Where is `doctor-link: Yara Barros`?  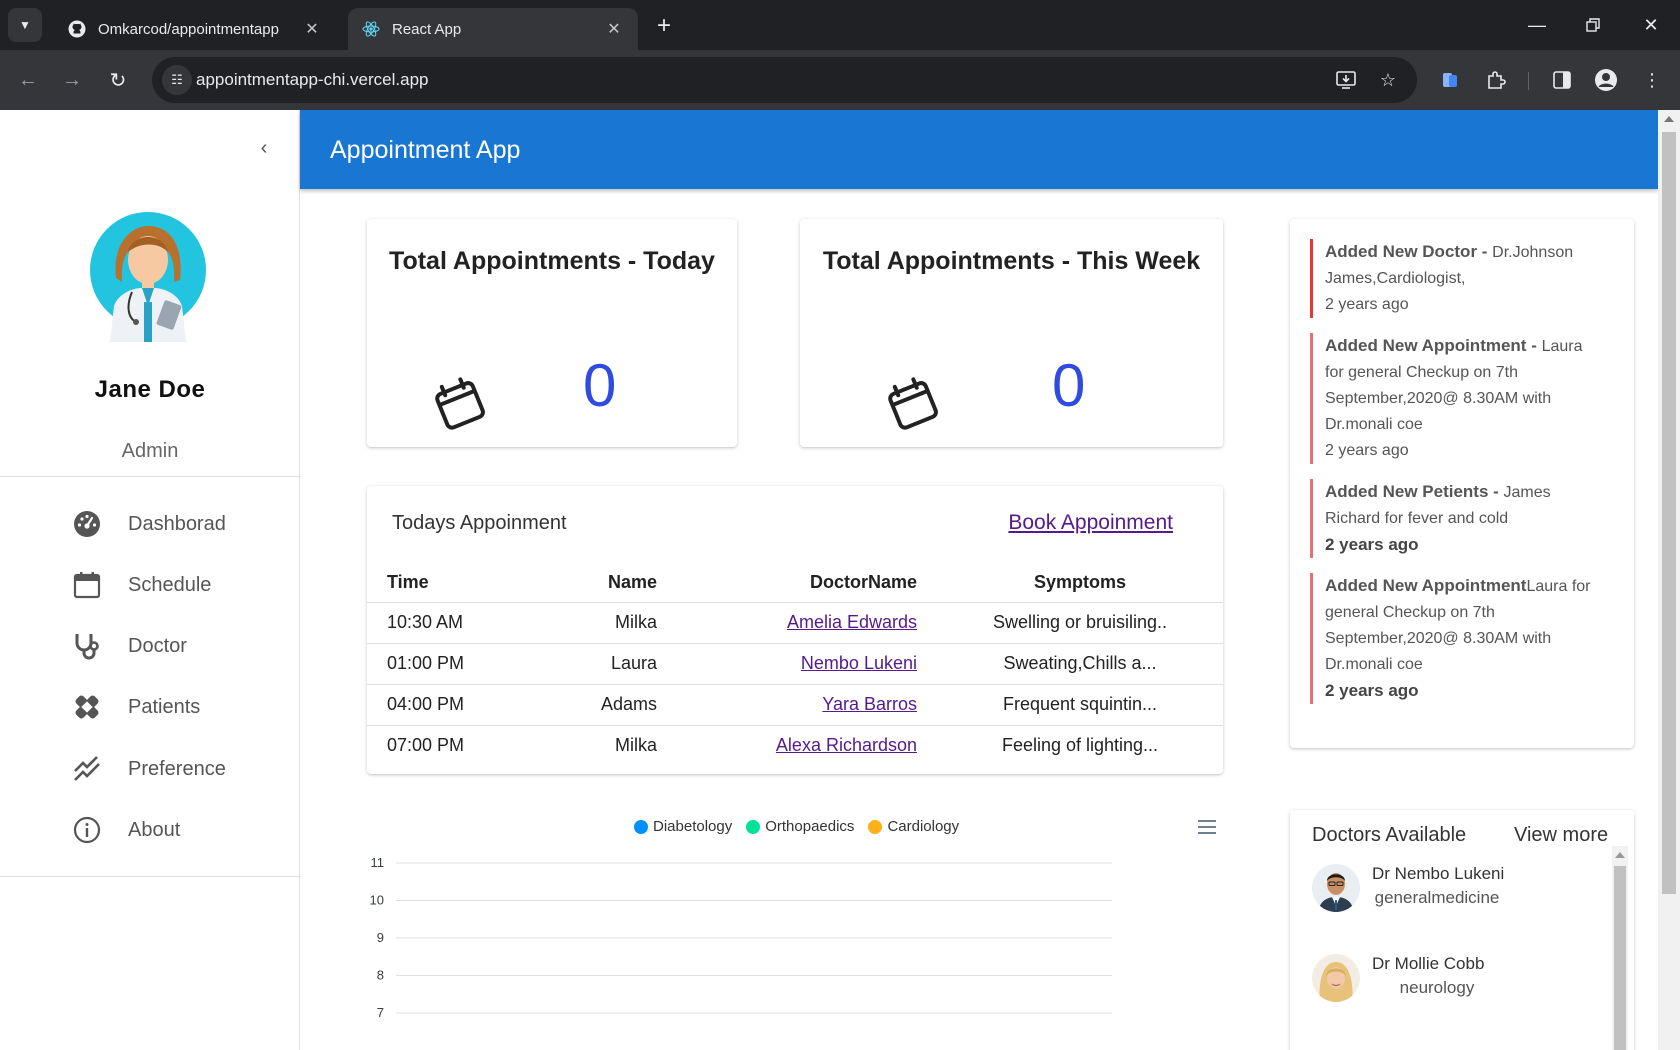
doctor-link: Yara Barros is located at coordinates (869, 704).